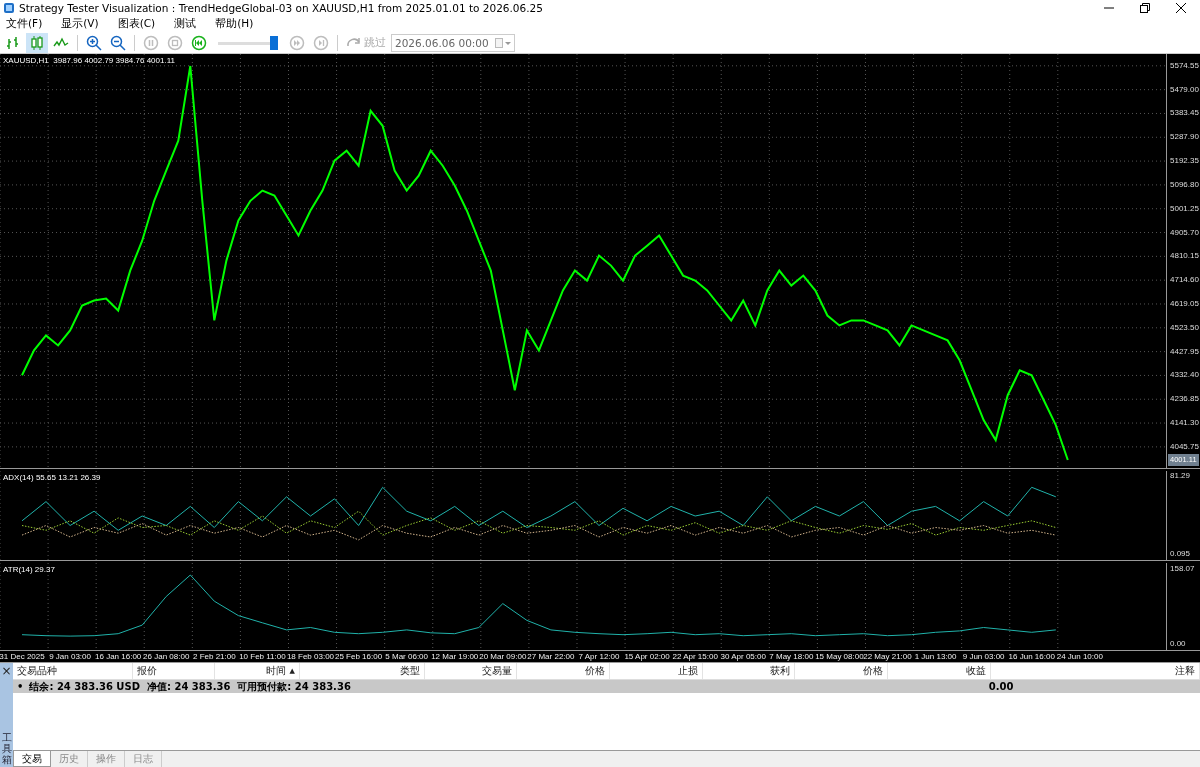 The height and width of the screenshot is (767, 1200). I want to click on axis-label: 1 Jun 13:00, so click(935, 657).